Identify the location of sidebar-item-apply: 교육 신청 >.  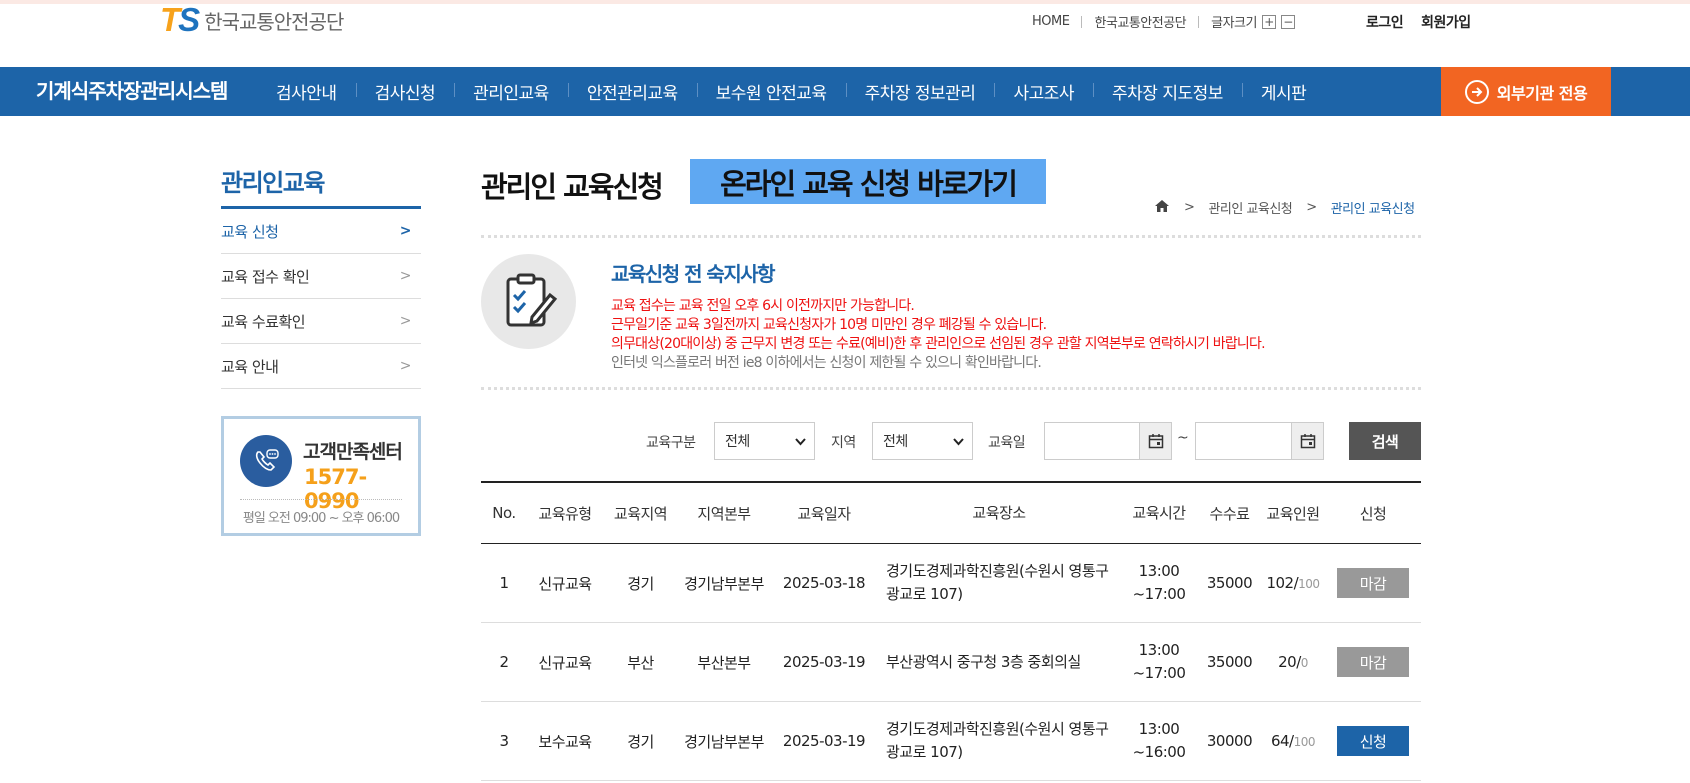
(321, 231).